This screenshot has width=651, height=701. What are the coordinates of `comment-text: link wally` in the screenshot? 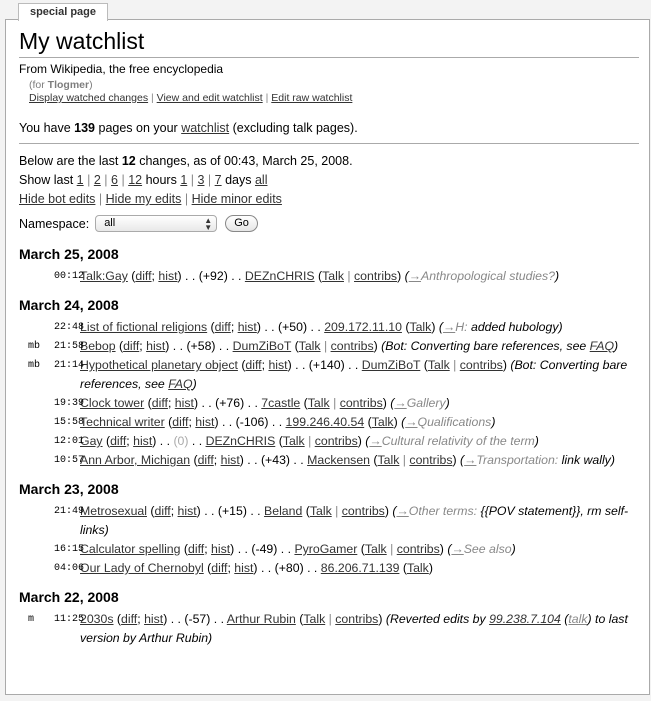 It's located at (584, 460).